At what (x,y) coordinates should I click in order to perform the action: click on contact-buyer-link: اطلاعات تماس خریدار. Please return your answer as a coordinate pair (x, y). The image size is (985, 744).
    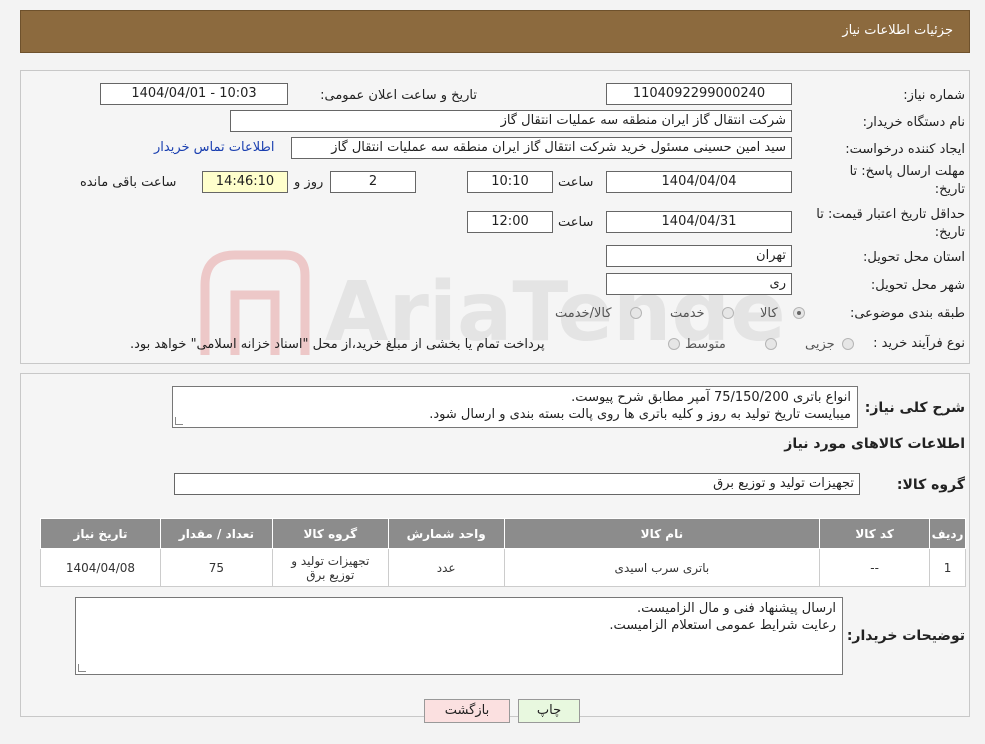
    Looking at the image, I should click on (214, 147).